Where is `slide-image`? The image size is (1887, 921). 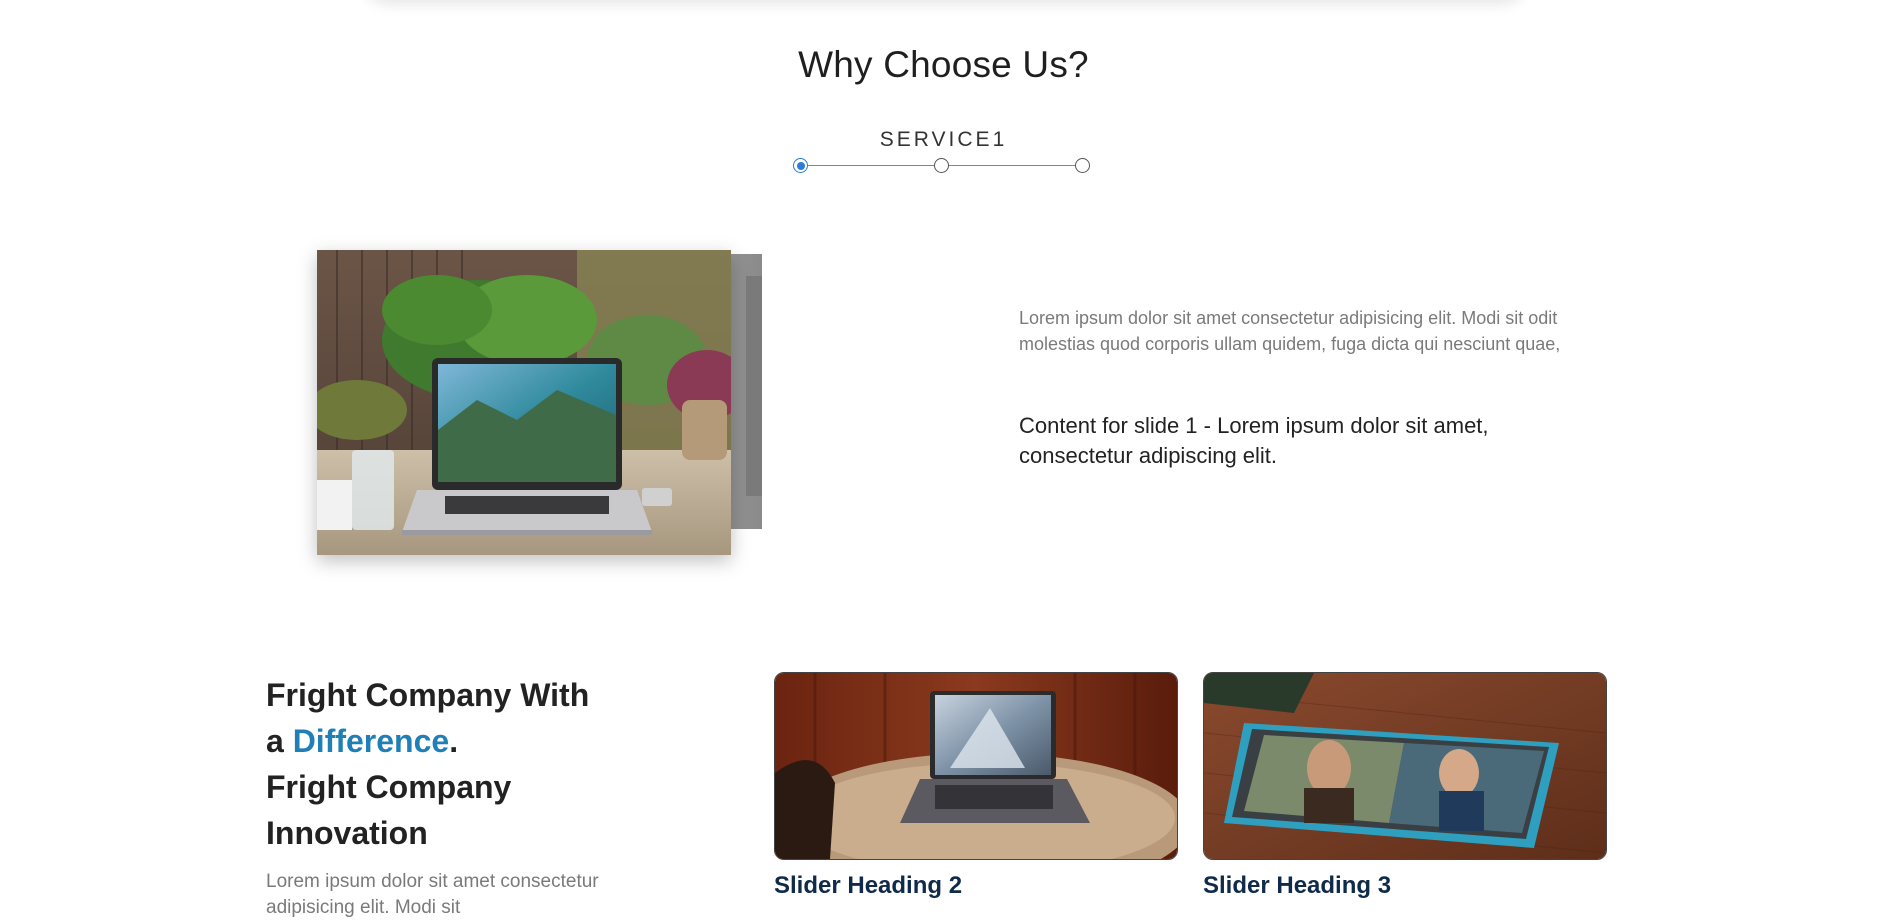 slide-image is located at coordinates (524, 402).